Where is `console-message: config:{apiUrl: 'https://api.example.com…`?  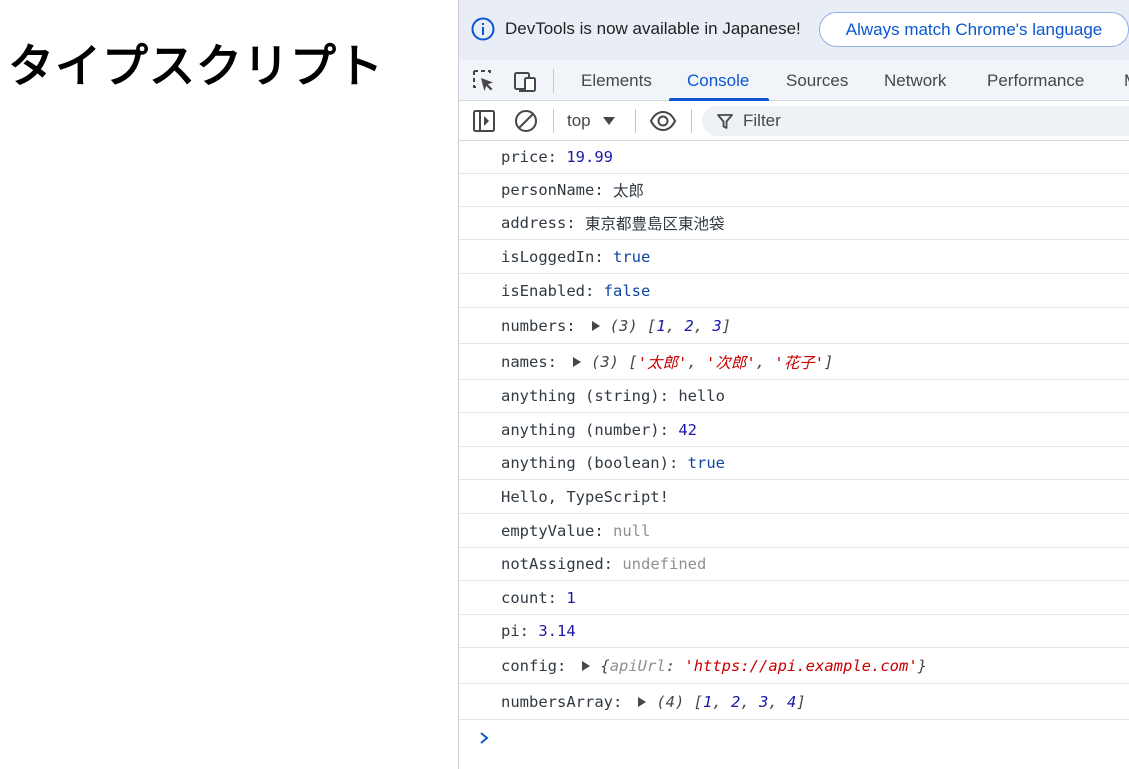
console-message: config:{apiUrl: 'https://api.example.com… is located at coordinates (794, 666).